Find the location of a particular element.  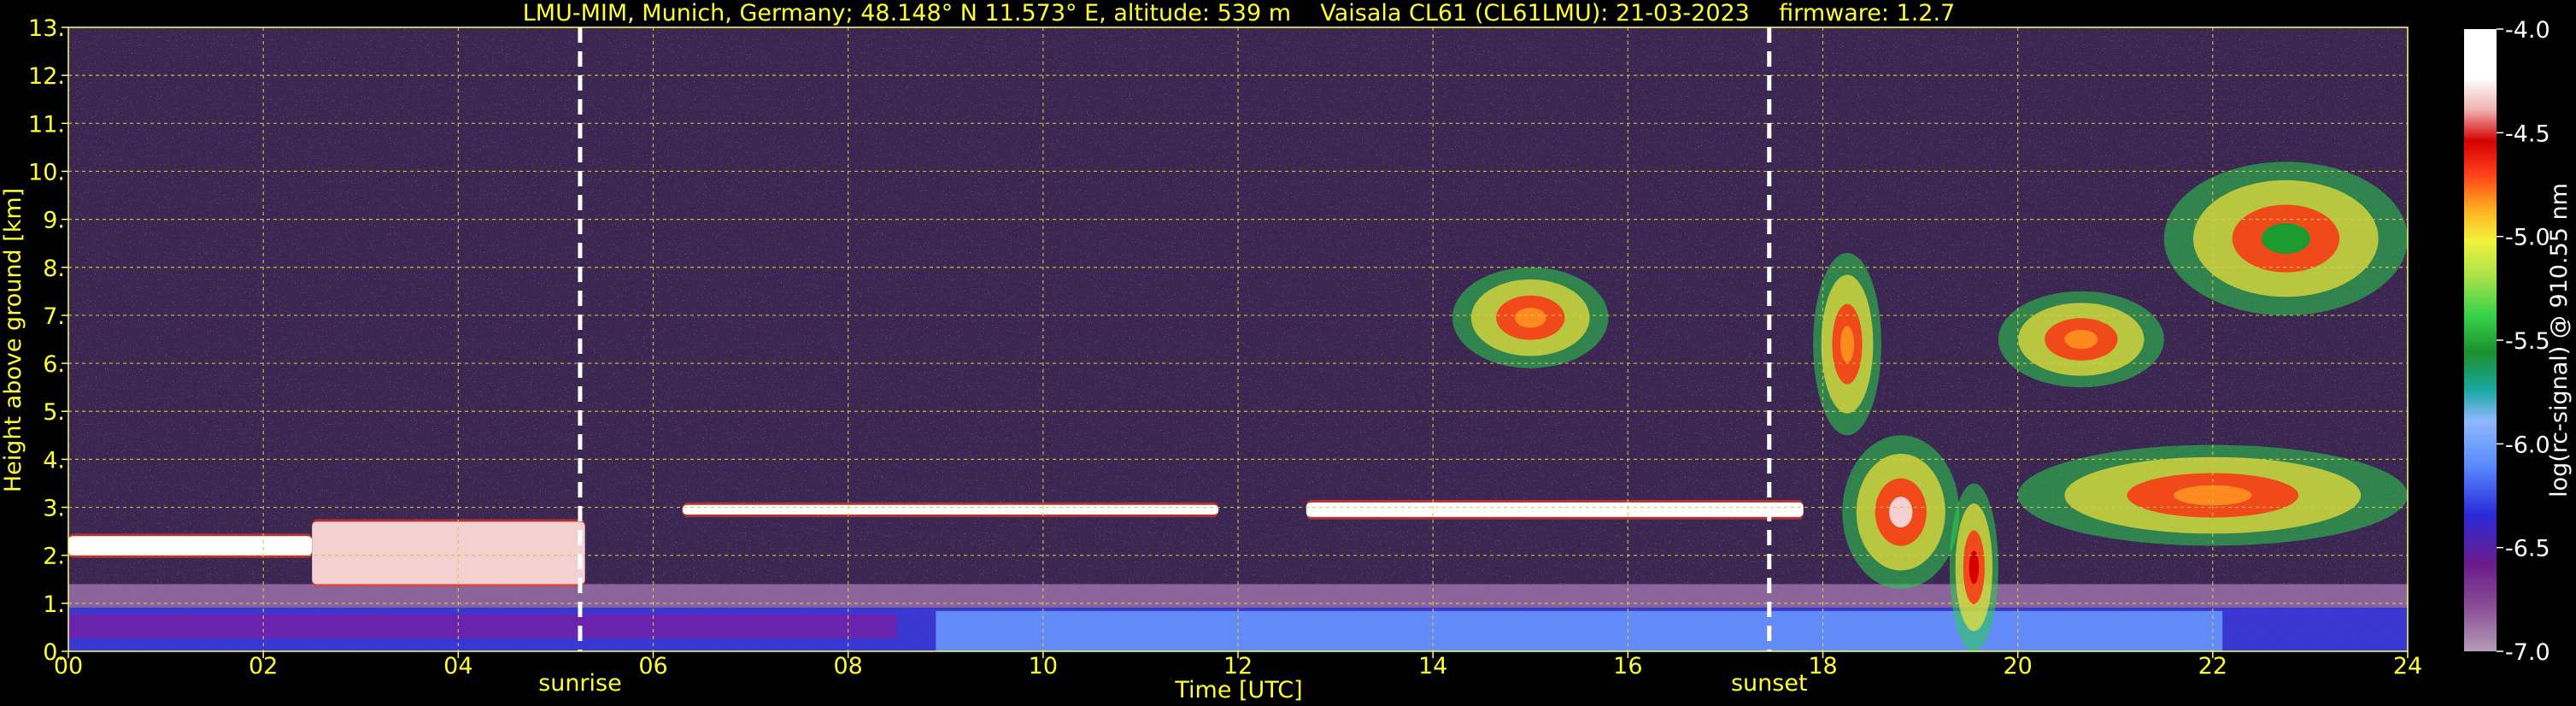

x-axis-ticks: 00 02 04 06 08 10 12 14 16 18 20 22 24 is located at coordinates (1238, 665).